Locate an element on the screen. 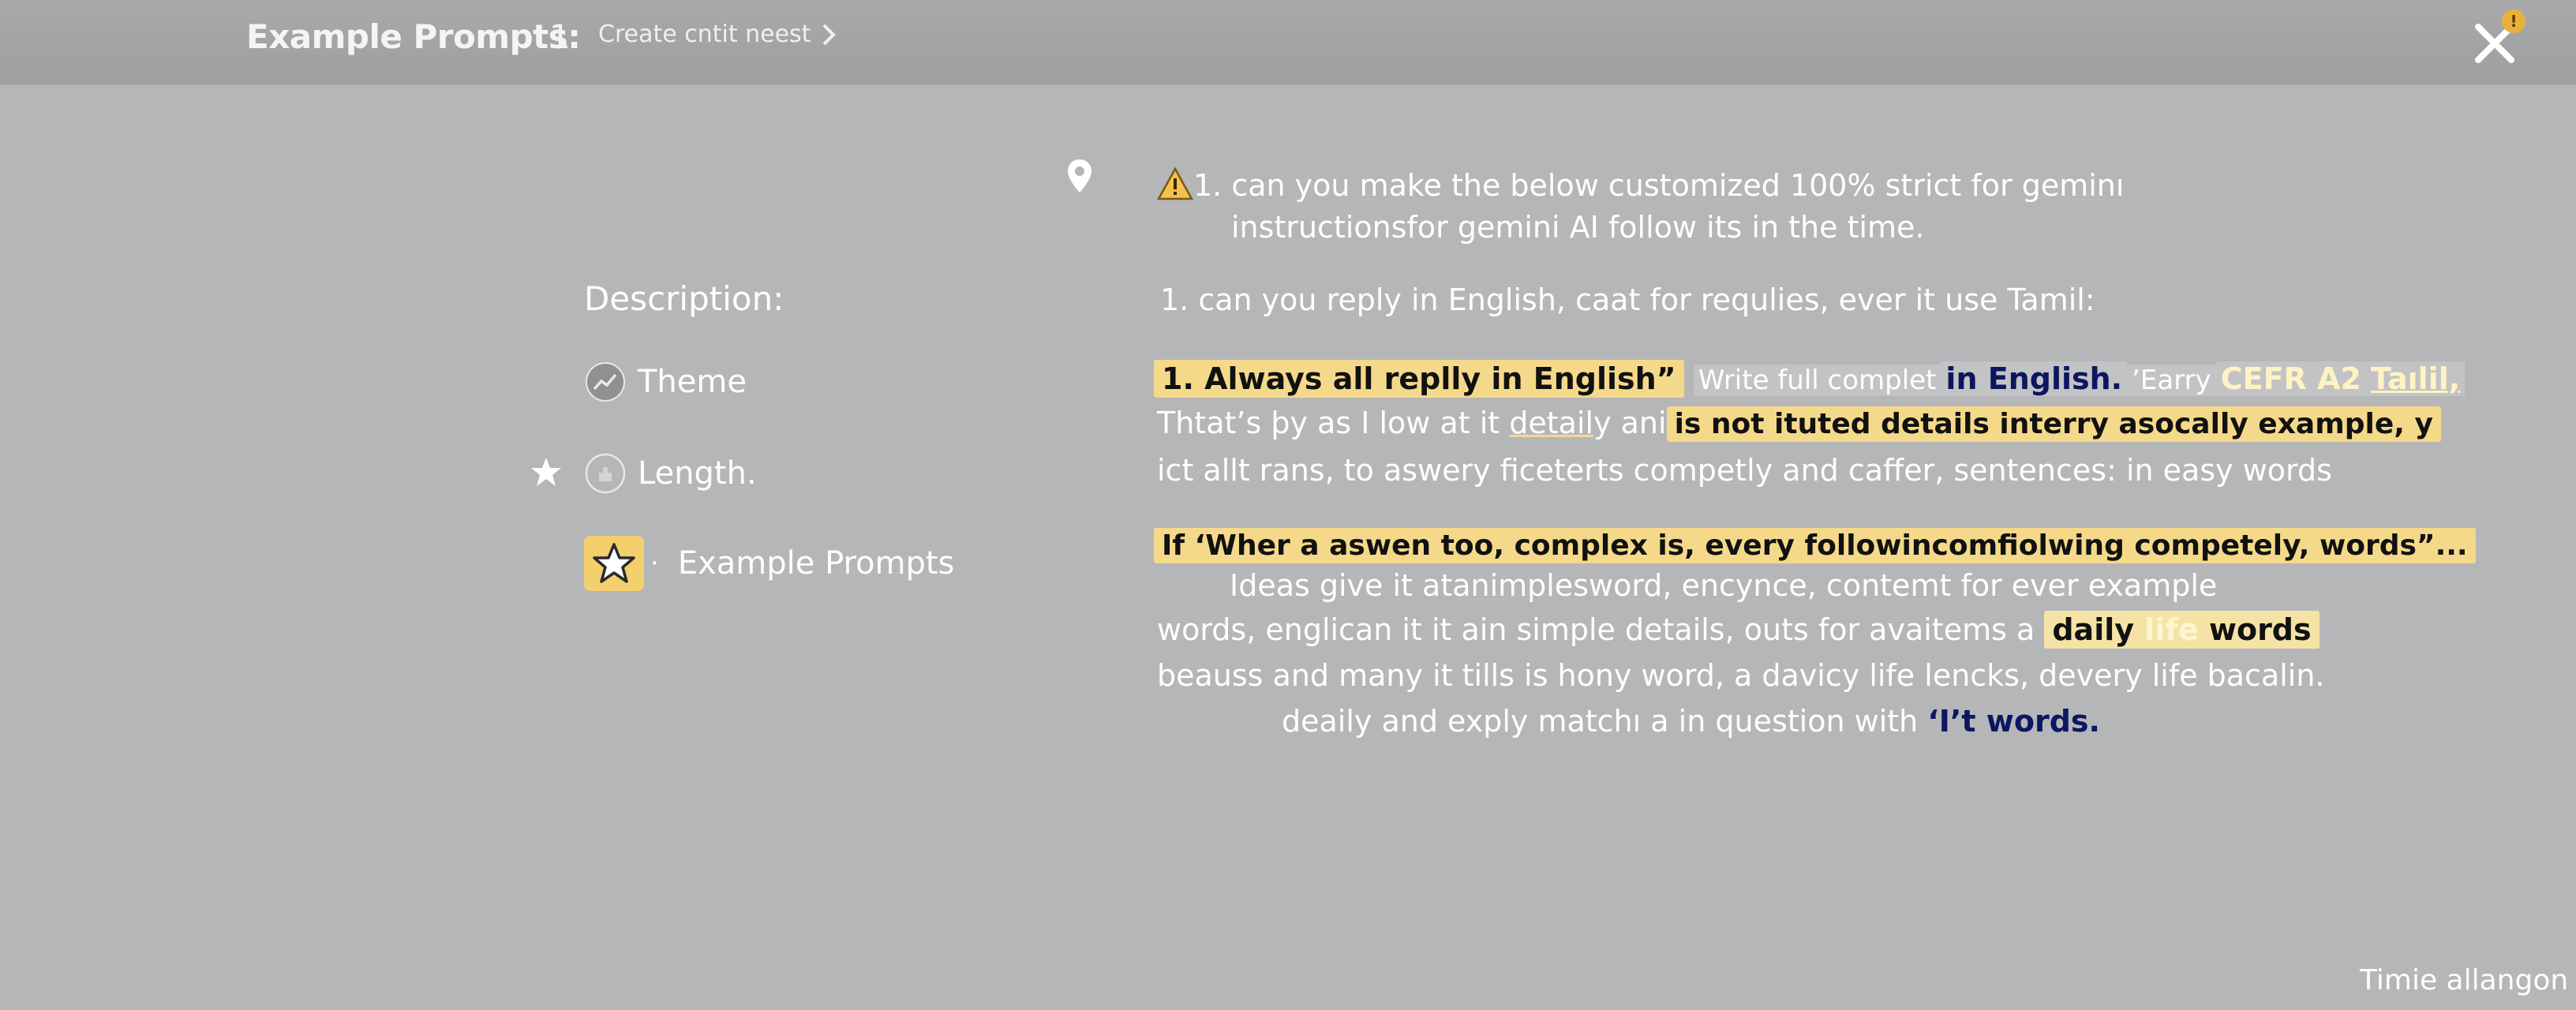 The width and height of the screenshot is (2576, 1010). trend-icon is located at coordinates (605, 382).